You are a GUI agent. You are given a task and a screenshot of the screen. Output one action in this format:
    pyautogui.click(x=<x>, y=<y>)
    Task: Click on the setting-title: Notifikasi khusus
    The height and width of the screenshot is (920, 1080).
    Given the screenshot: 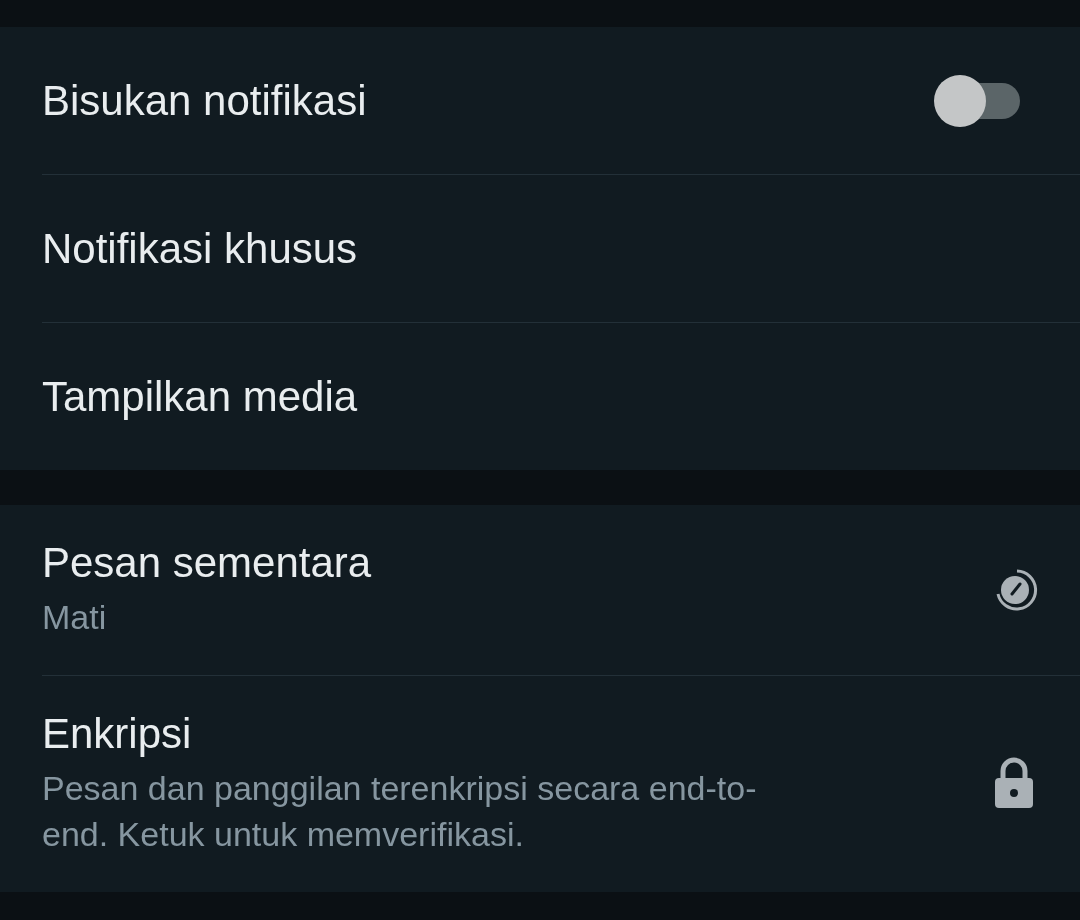 What is the action you would take?
    pyautogui.click(x=200, y=248)
    